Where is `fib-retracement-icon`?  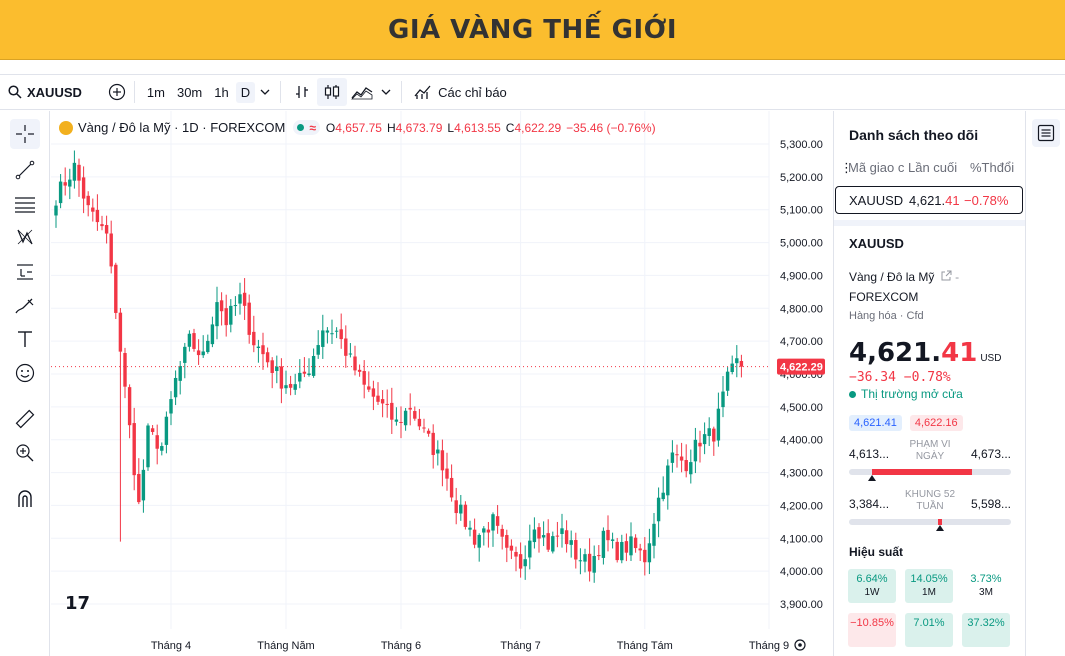
fib-retracement-icon is located at coordinates (25, 204).